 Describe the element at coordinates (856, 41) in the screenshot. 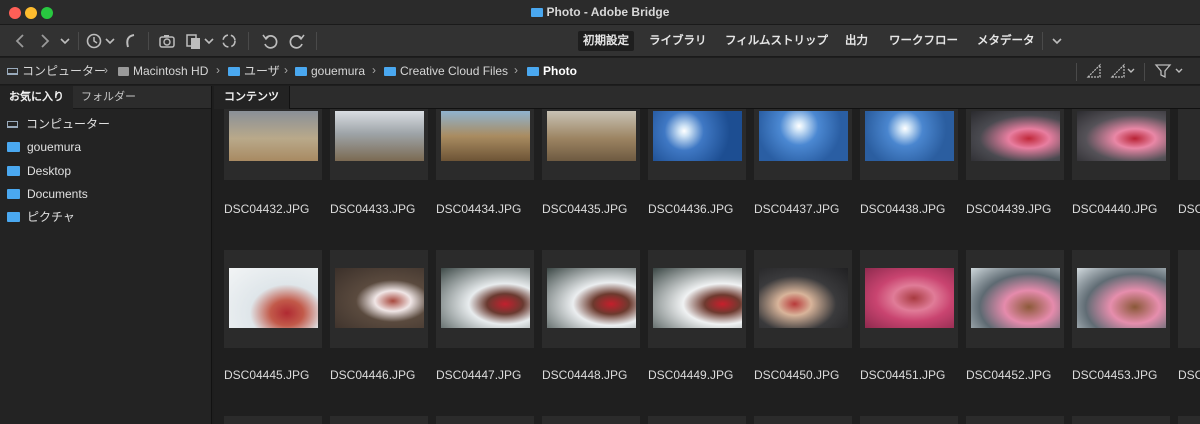

I see `workspace-tab-output: 出力` at that location.